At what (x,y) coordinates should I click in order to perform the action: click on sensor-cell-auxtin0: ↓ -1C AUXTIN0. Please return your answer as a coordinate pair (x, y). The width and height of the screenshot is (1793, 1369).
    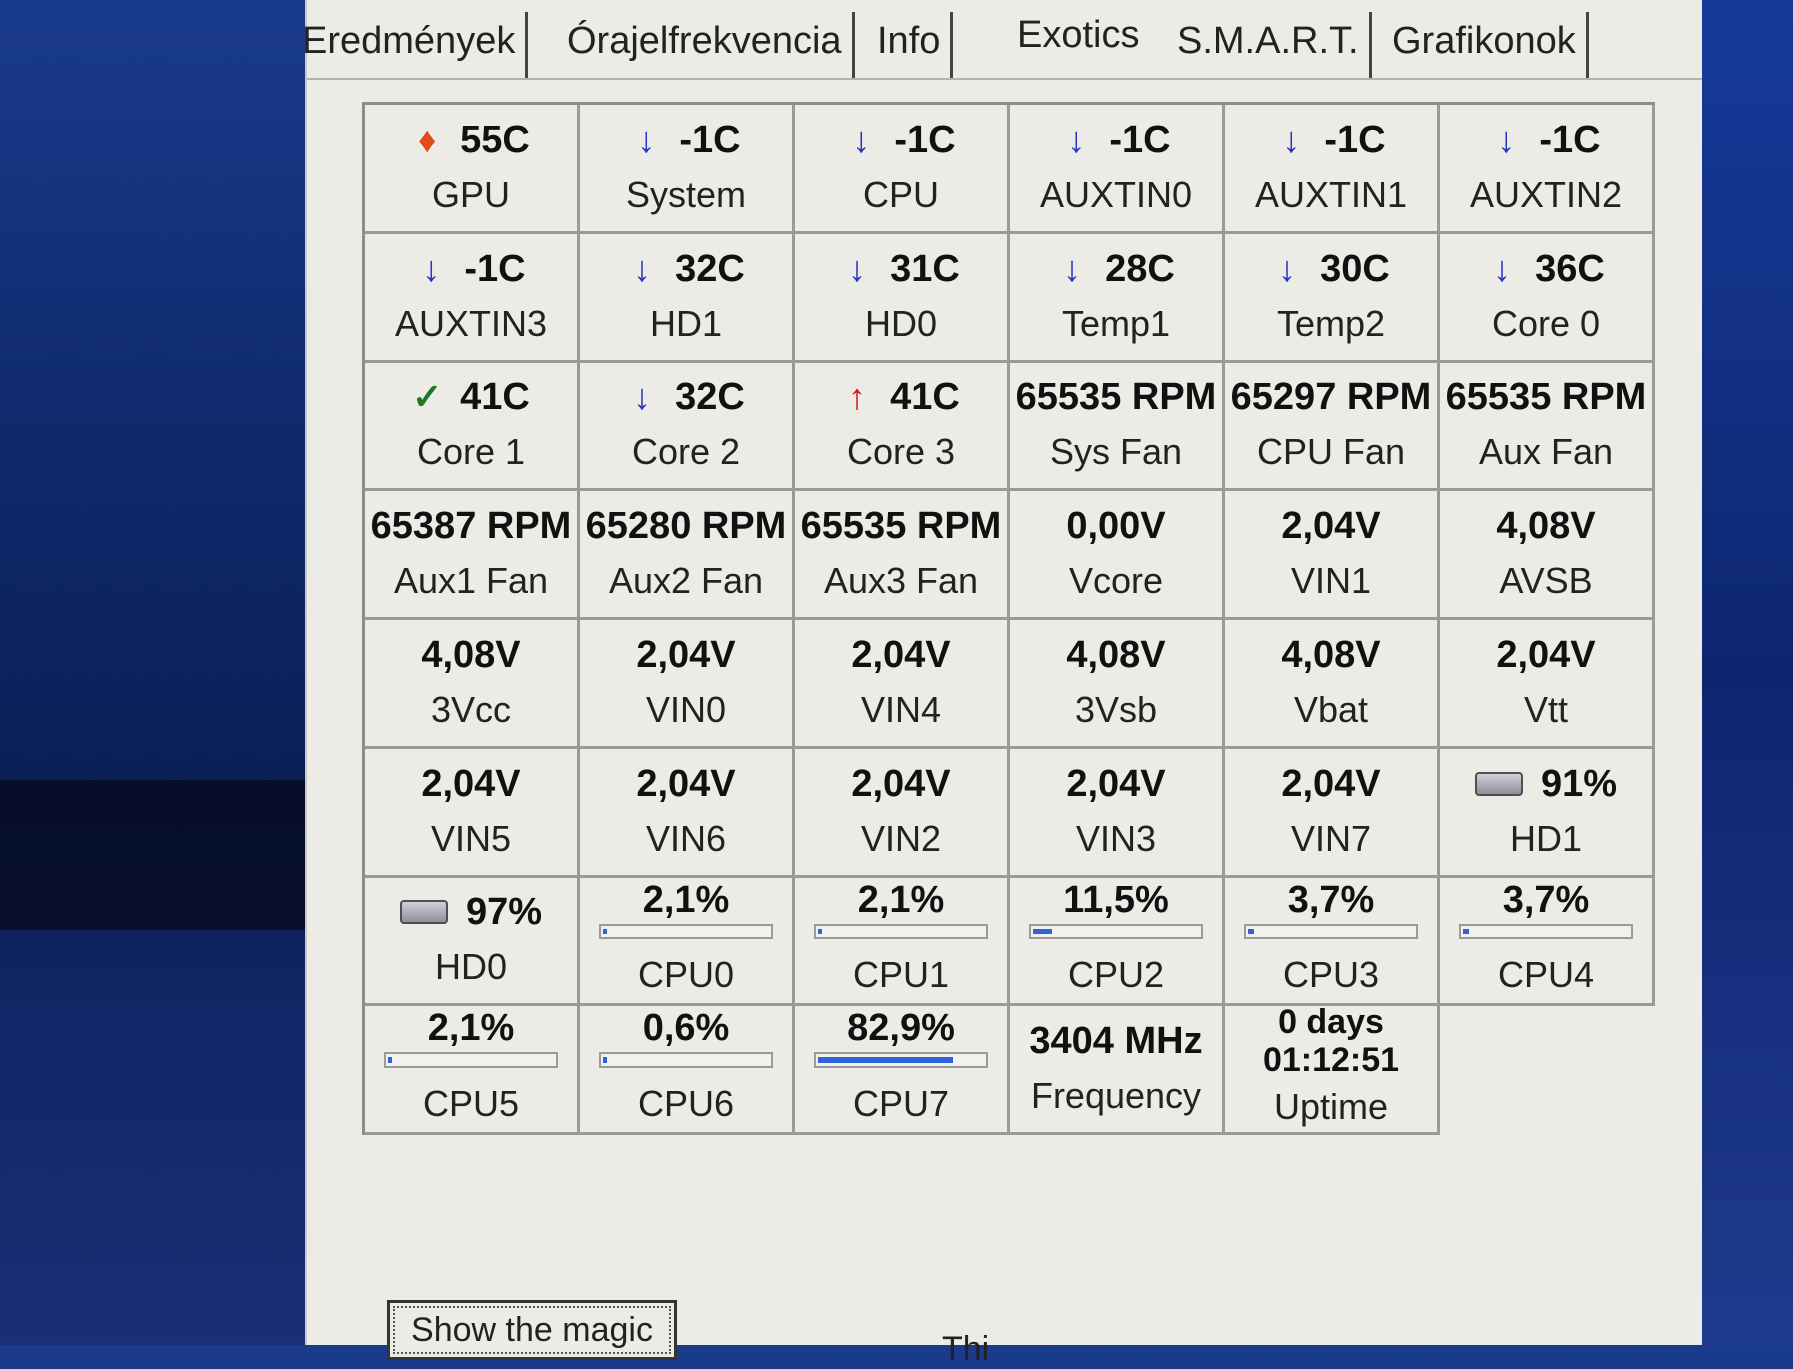
    Looking at the image, I should click on (1117, 169).